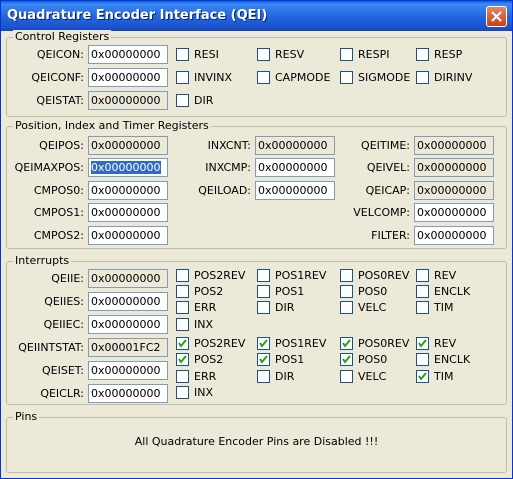 The image size is (513, 479). What do you see at coordinates (128, 167) in the screenshot?
I see `qeimaxpos-value-field: 0x00000000` at bounding box center [128, 167].